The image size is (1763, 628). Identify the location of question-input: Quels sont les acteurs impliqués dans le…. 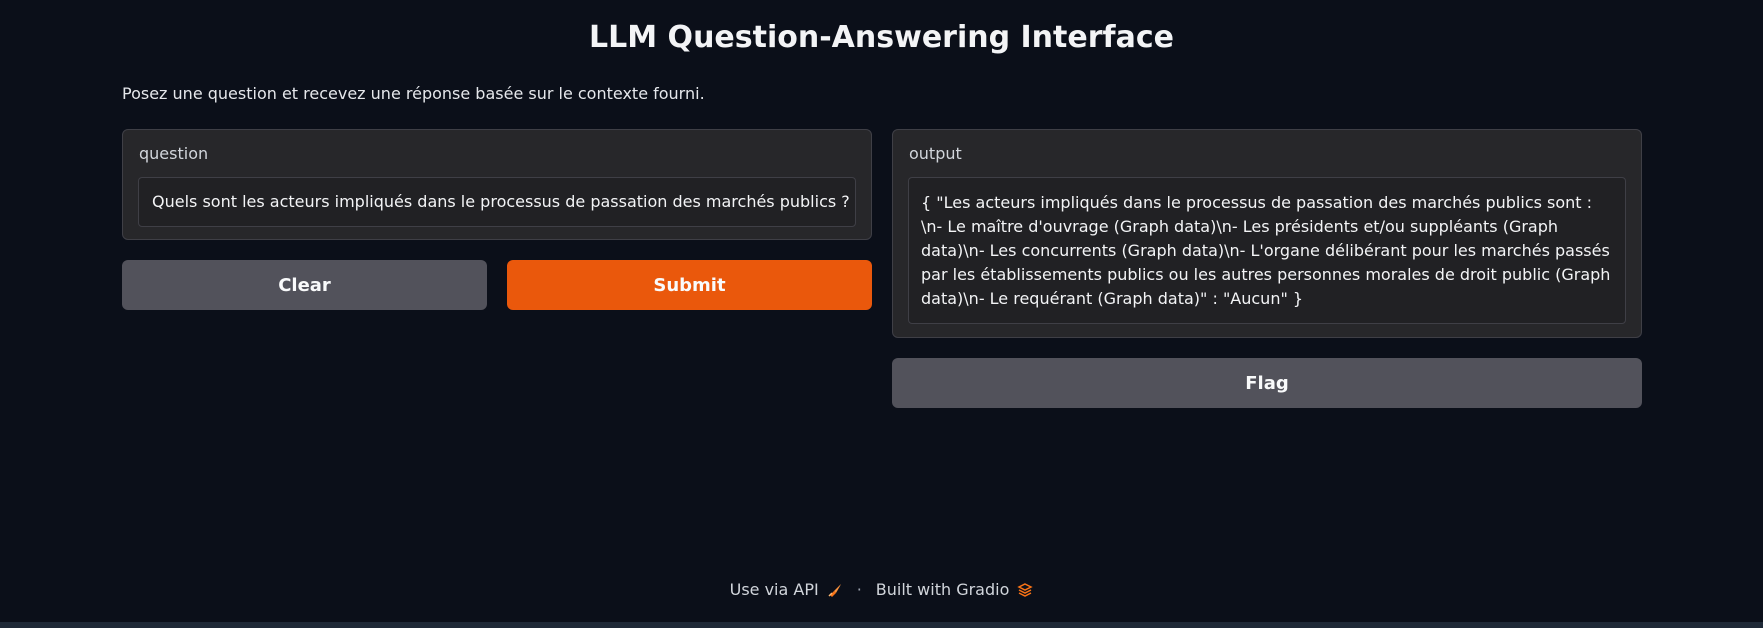
(497, 202).